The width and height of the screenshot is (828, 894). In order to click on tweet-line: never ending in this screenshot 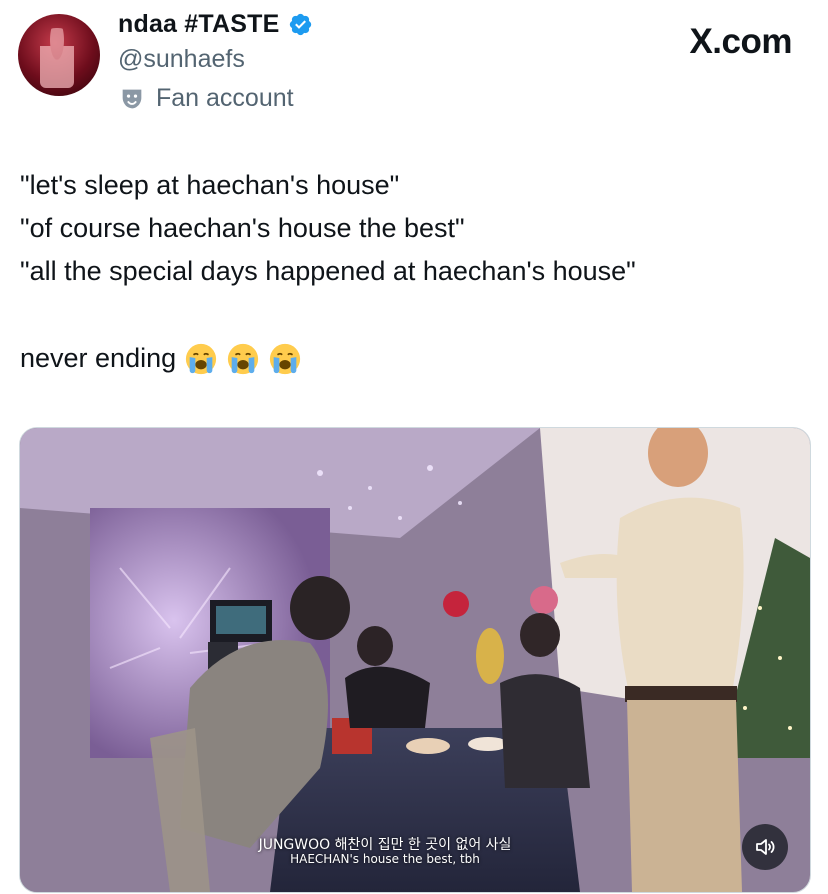, I will do `click(98, 358)`.